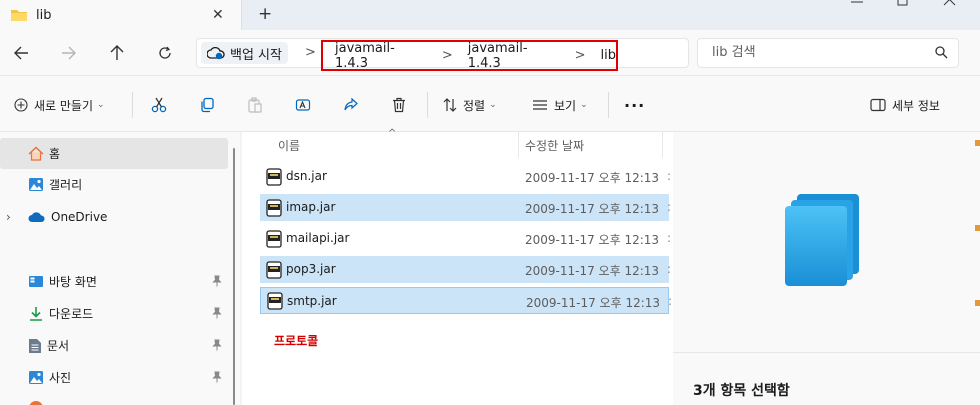  I want to click on breadcrumb-item-lib: lib, so click(608, 55).